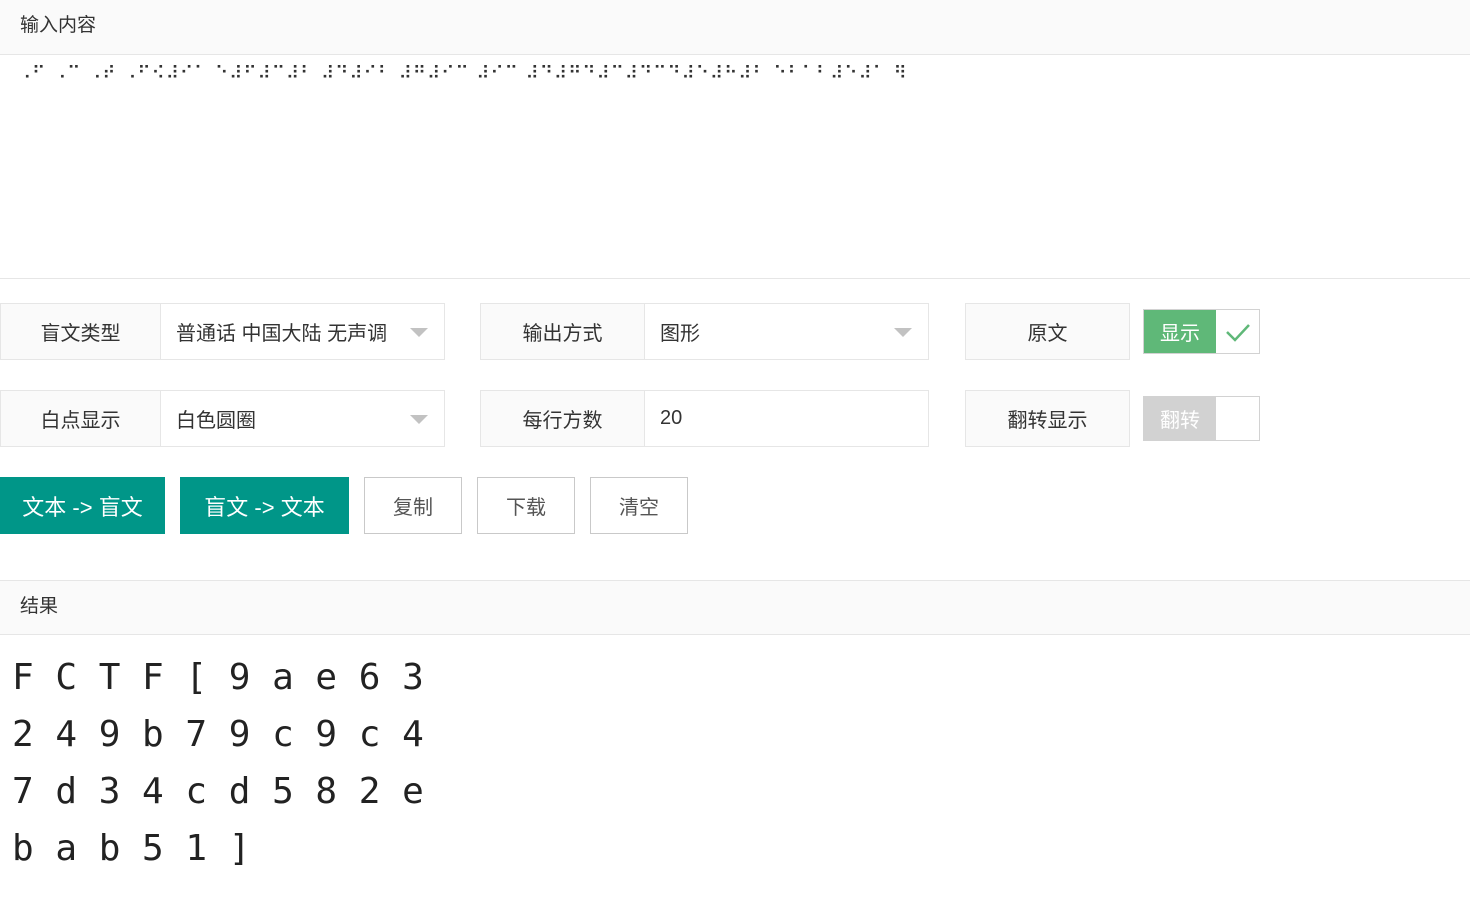  What do you see at coordinates (671, 418) in the screenshot?
I see `per-line-value: 20` at bounding box center [671, 418].